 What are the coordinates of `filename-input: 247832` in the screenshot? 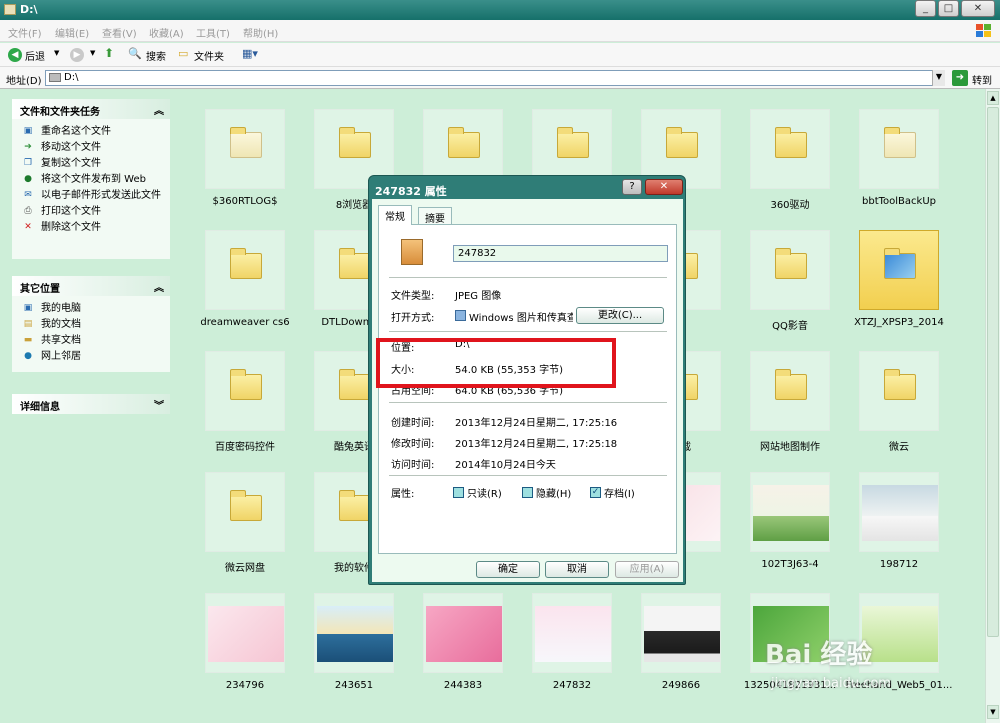 It's located at (560, 253).